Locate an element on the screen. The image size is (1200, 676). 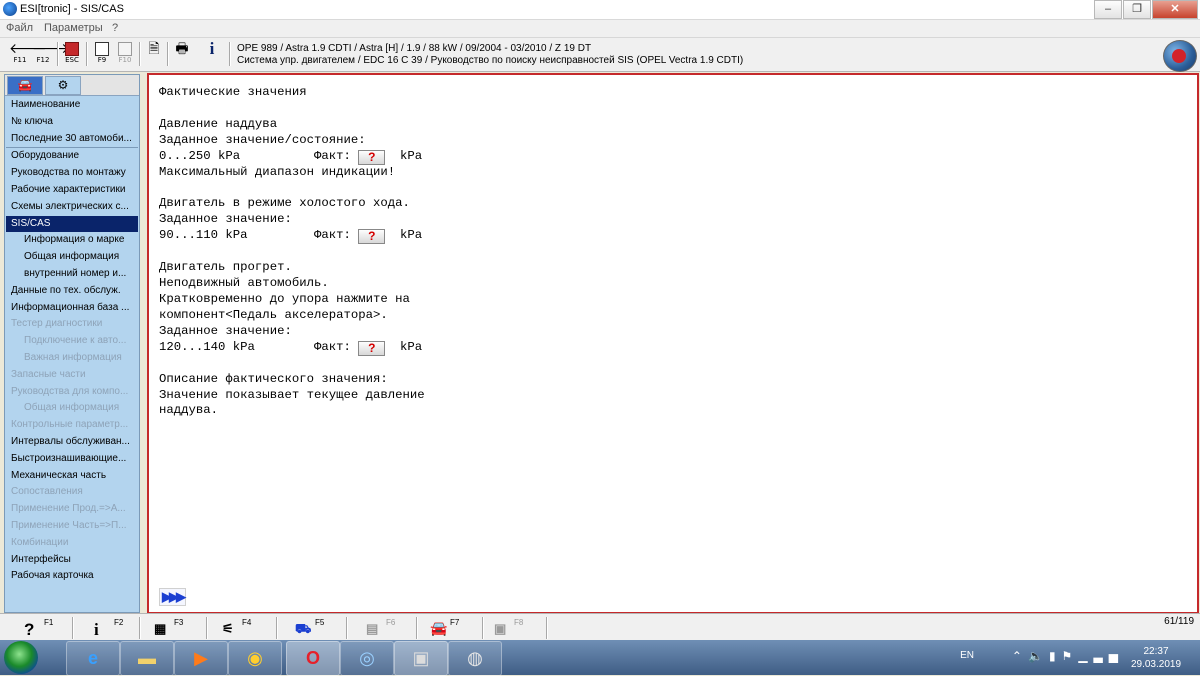
tray-icons: ⌃🔈▮⚑▁▃▅ is located at coordinates (1068, 656).